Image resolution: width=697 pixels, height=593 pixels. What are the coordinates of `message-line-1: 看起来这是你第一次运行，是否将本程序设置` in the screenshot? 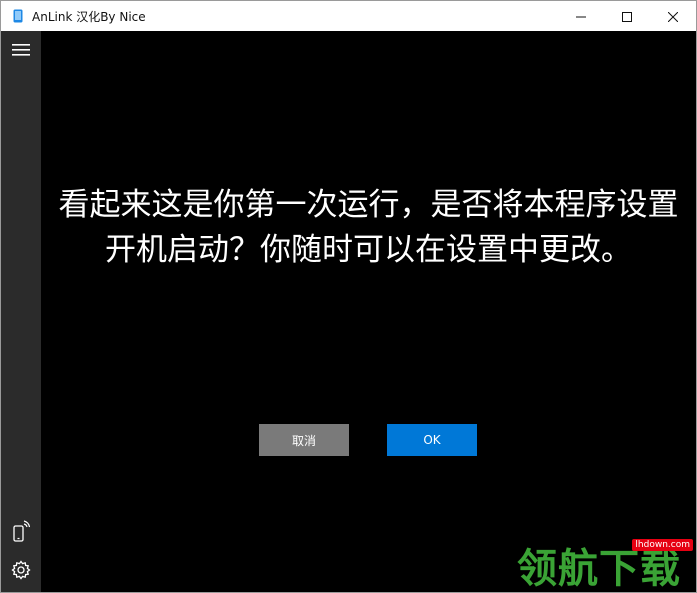 It's located at (368, 205).